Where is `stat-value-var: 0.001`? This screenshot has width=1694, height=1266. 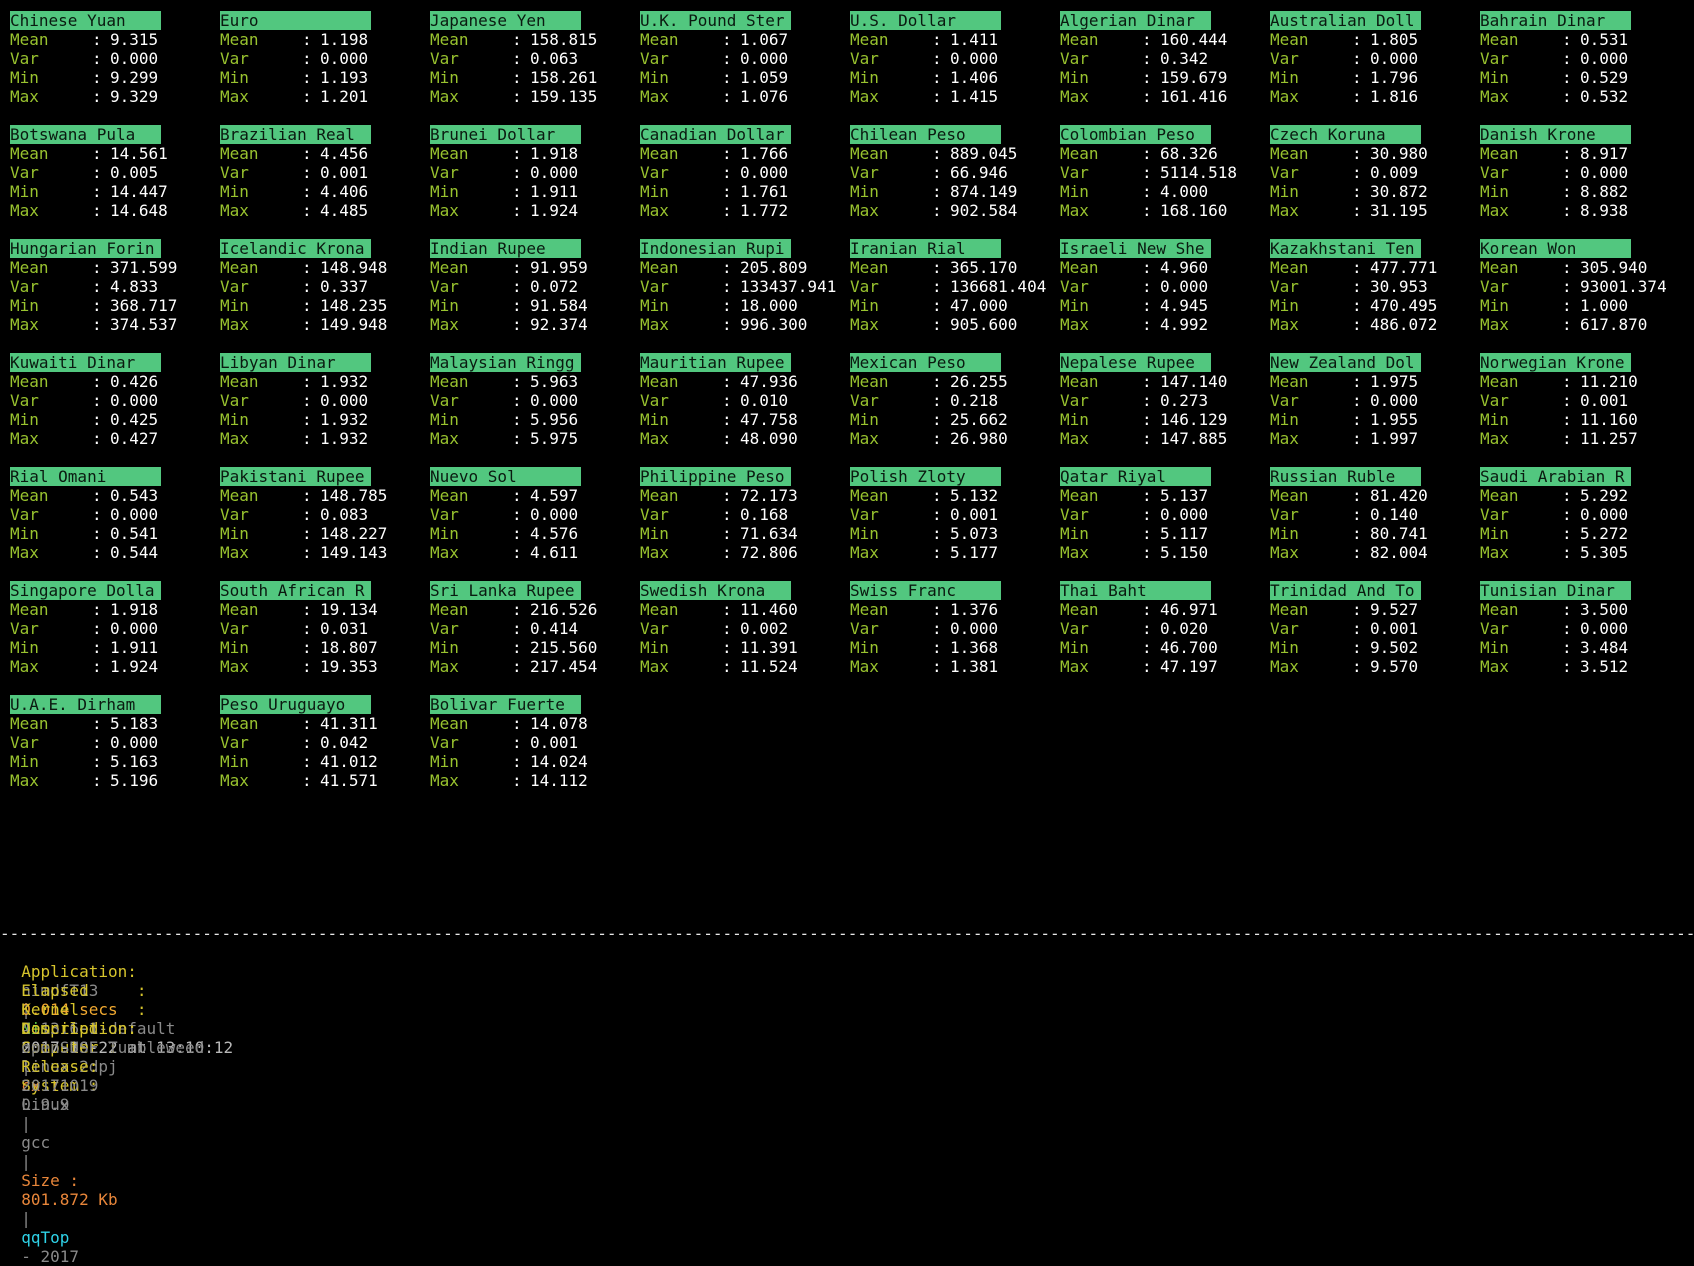
stat-value-var: 0.001 is located at coordinates (974, 514).